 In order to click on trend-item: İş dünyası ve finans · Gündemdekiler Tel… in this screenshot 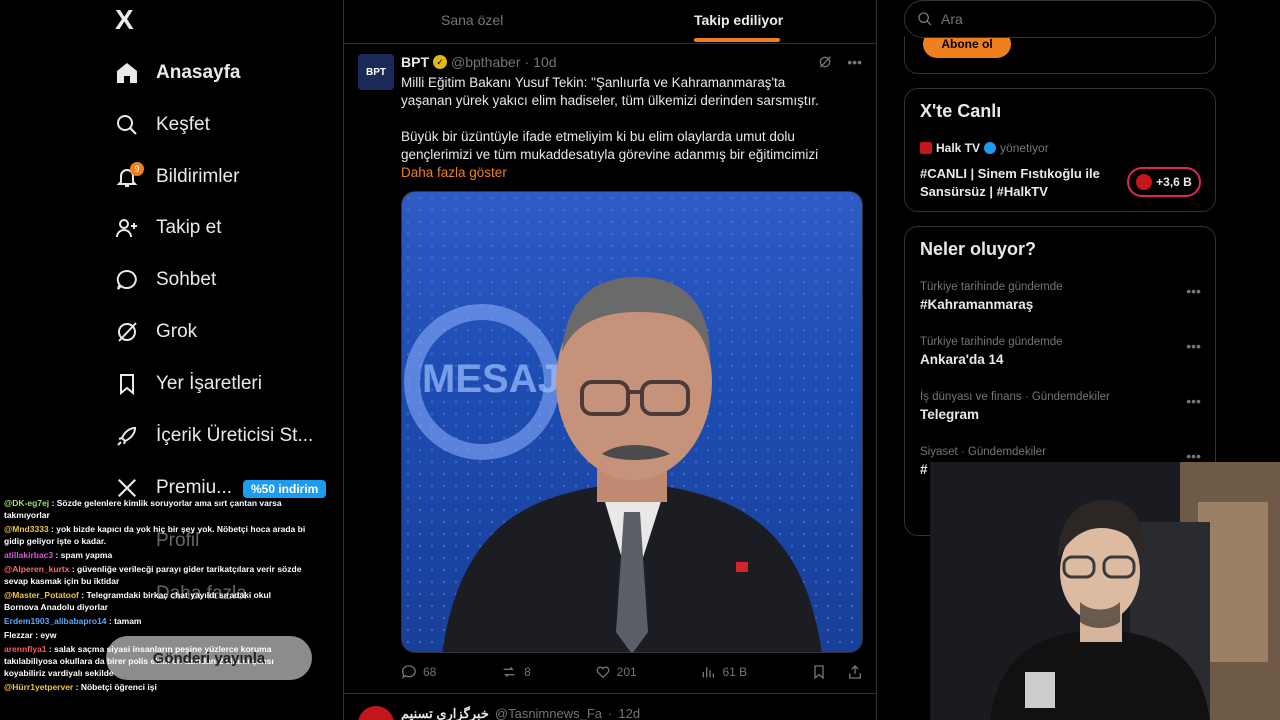, I will do `click(1062, 406)`.